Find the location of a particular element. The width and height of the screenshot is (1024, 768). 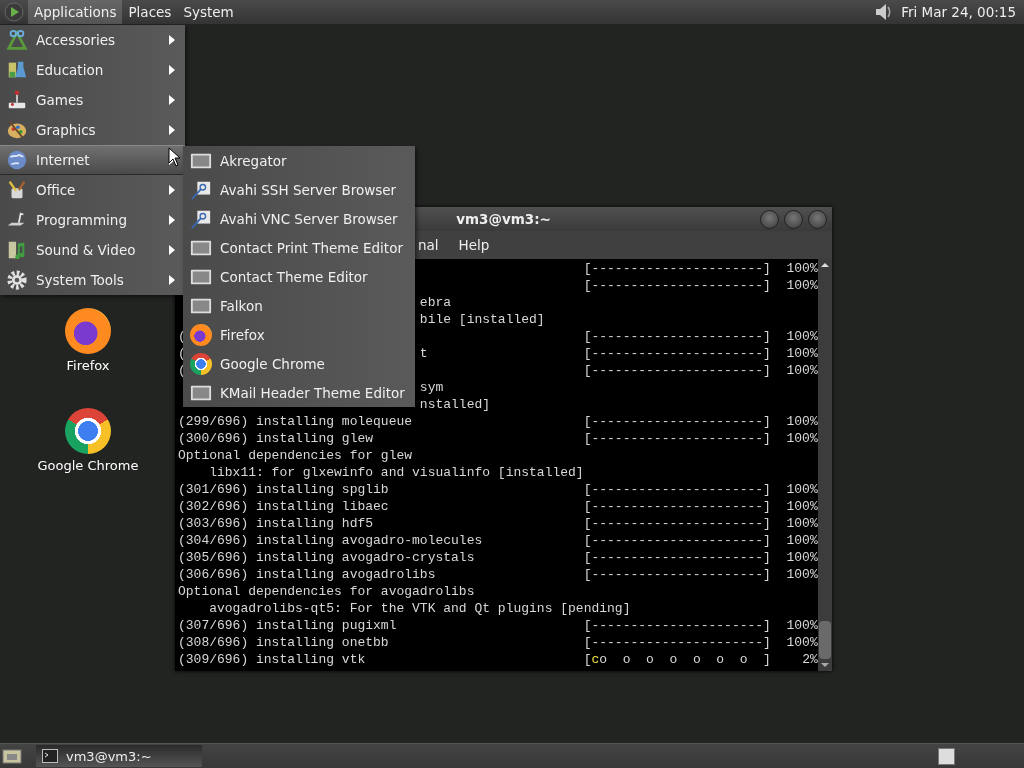

terminal-text: (303/696) installing hdf5 is located at coordinates (276, 523).